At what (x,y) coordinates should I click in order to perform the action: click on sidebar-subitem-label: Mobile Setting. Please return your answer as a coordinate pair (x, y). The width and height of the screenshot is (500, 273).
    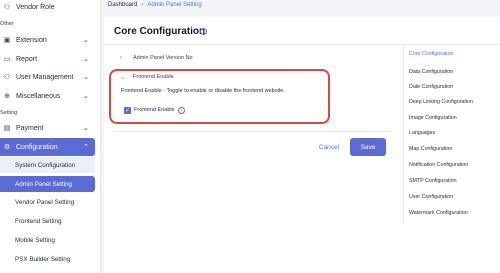
    Looking at the image, I should click on (35, 240).